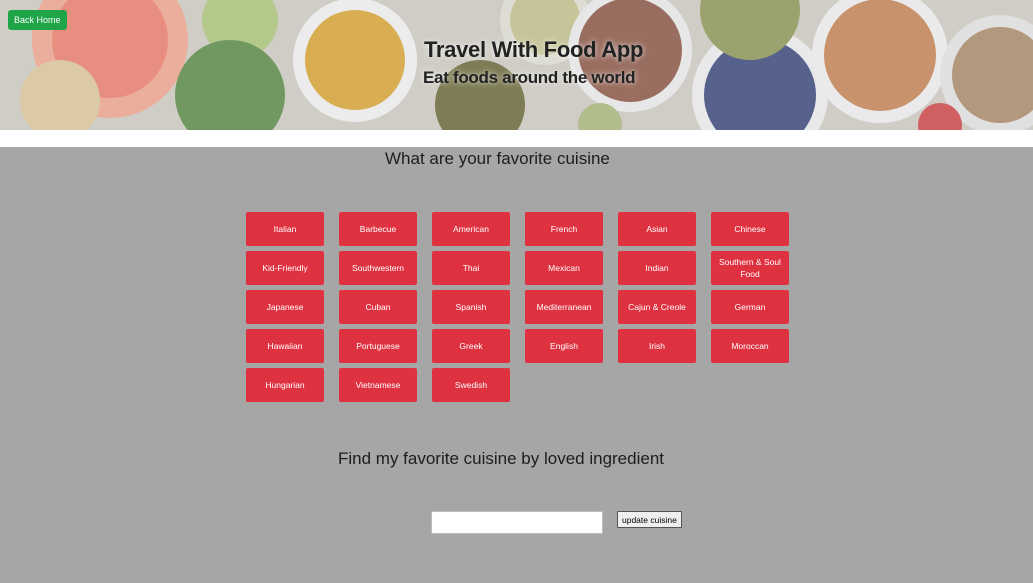  I want to click on cuisine-button: Southern & Soul Food, so click(750, 268).